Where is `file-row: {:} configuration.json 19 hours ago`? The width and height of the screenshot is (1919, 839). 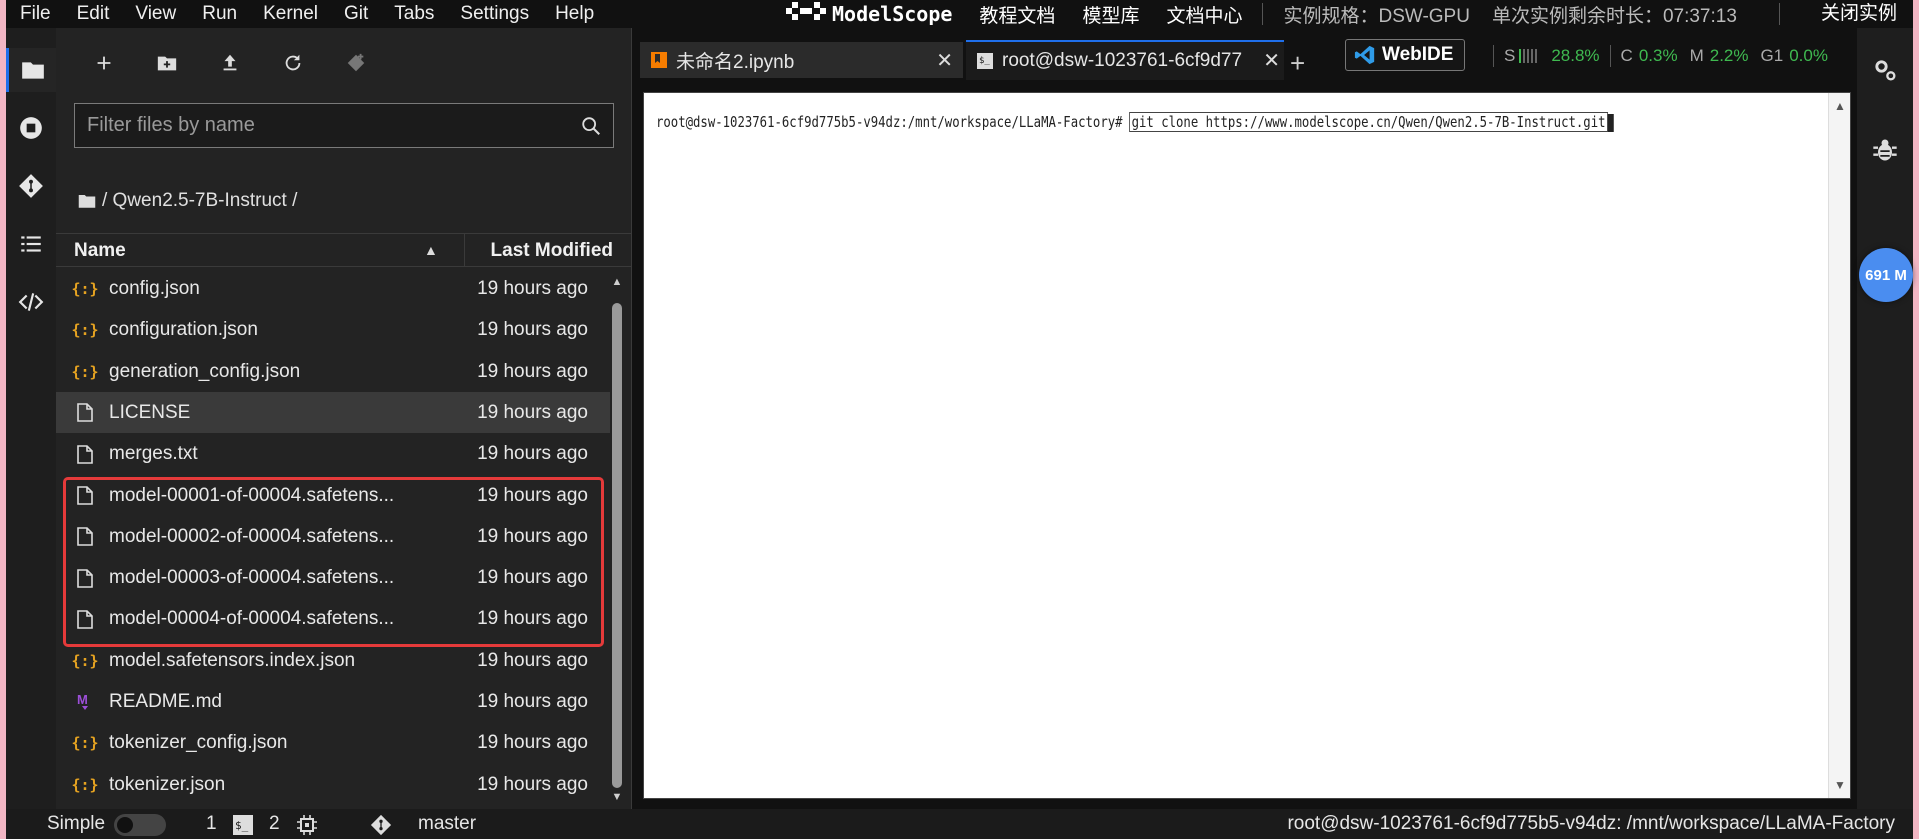 file-row: {:} configuration.json 19 hours ago is located at coordinates (333, 329).